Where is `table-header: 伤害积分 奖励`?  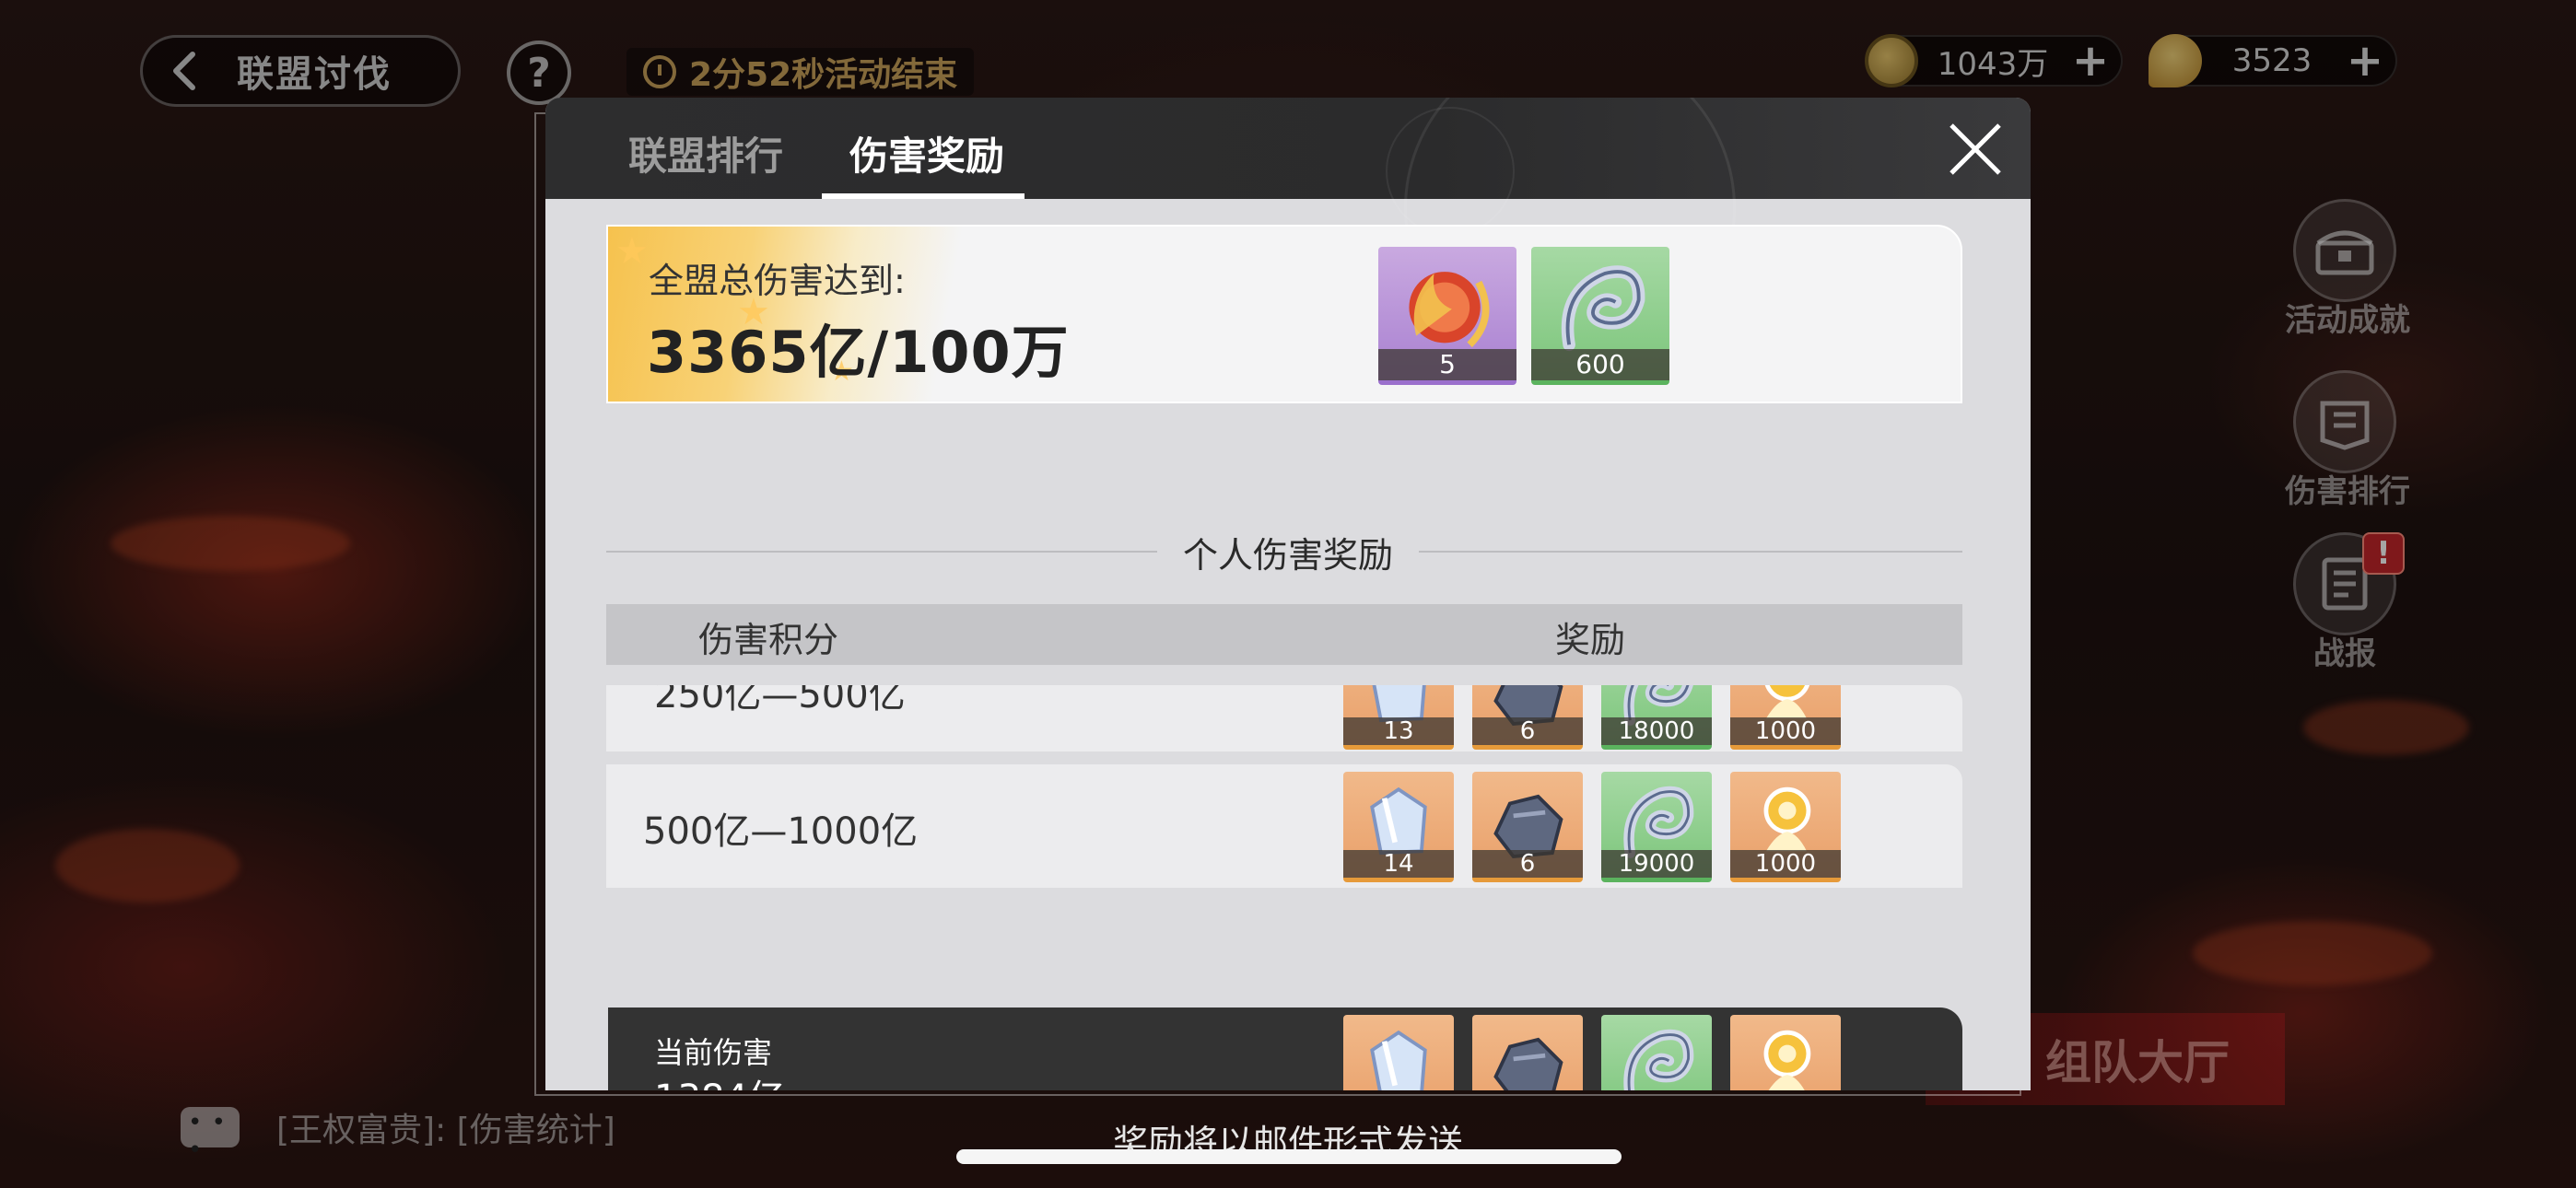 table-header: 伤害积分 奖励 is located at coordinates (1284, 634).